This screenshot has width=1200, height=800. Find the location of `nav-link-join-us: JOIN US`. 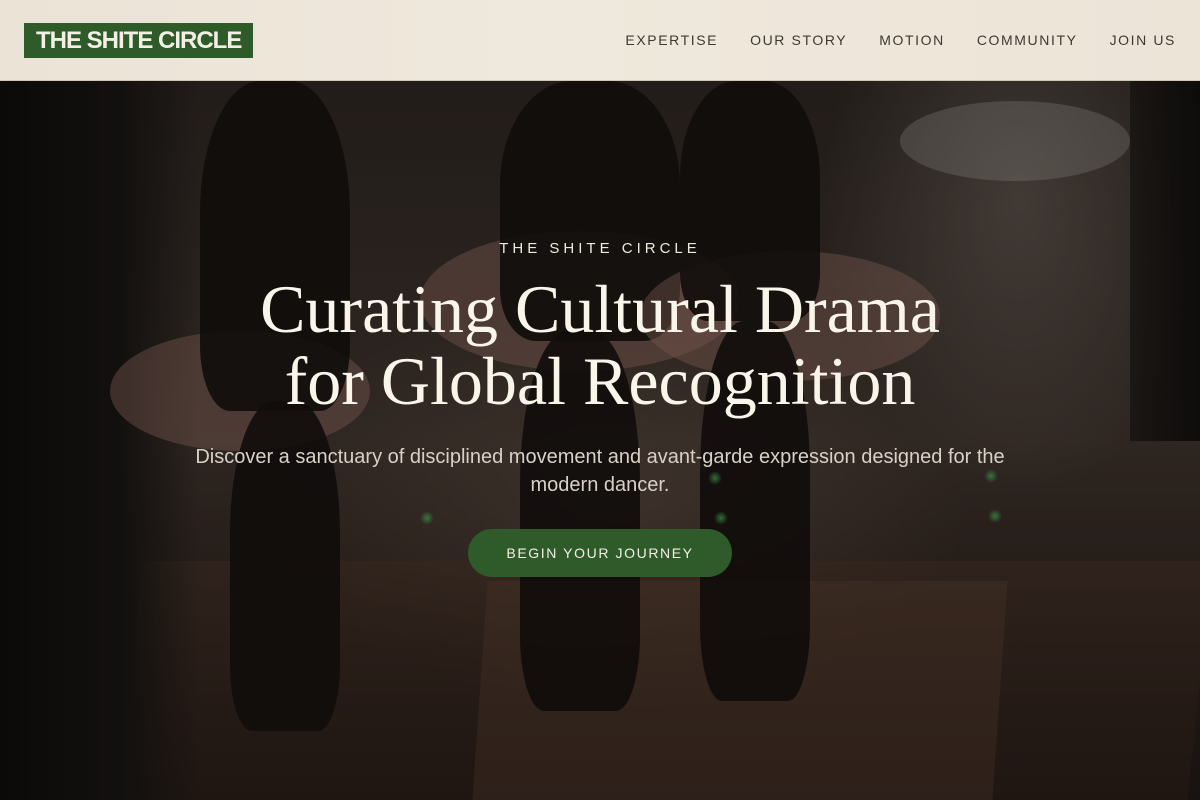

nav-link-join-us: JOIN US is located at coordinates (1143, 40).